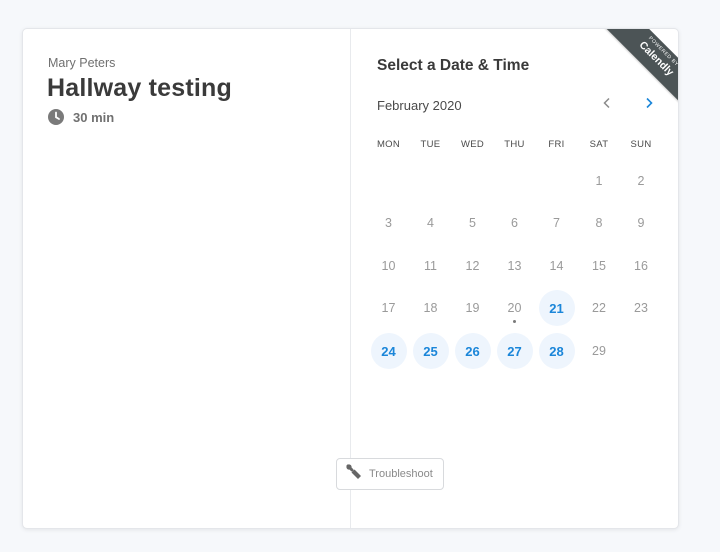 Image resolution: width=720 pixels, height=552 pixels. What do you see at coordinates (388, 223) in the screenshot?
I see `unavailable-day: 3` at bounding box center [388, 223].